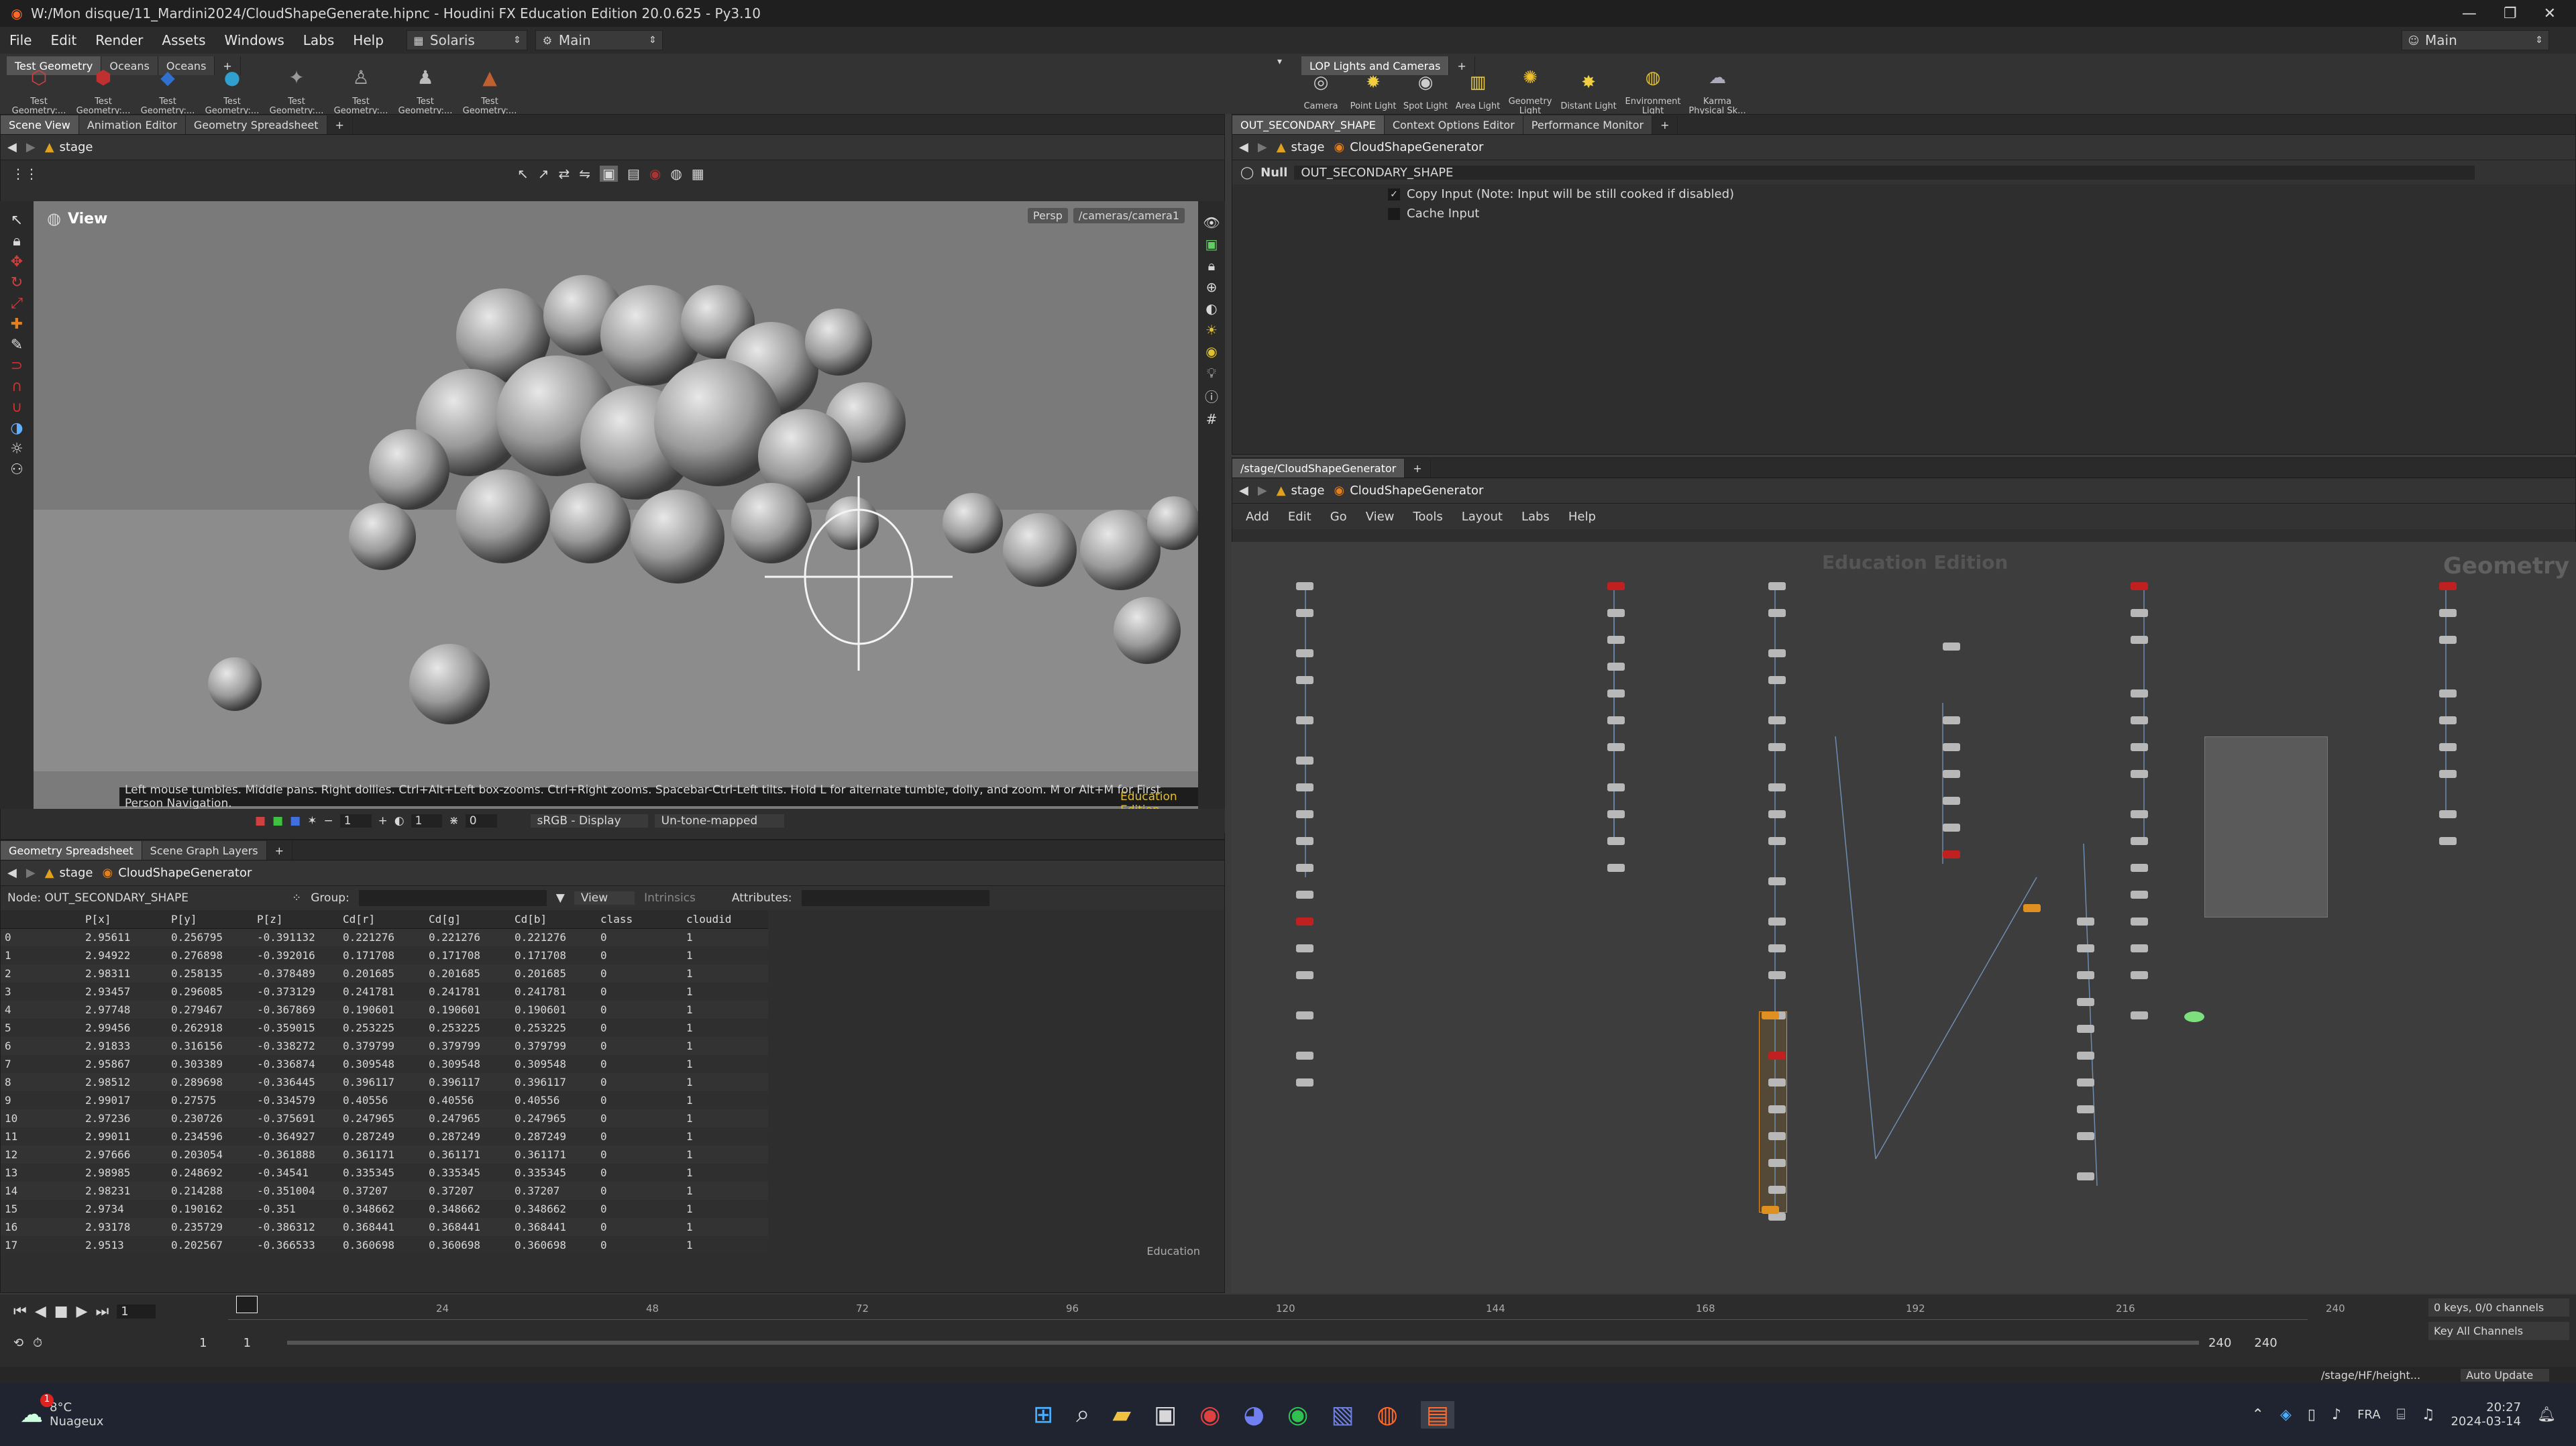 The height and width of the screenshot is (1446, 2576). Describe the element at coordinates (31, 147) in the screenshot. I see `forward-arrow-icon: ▶` at that location.